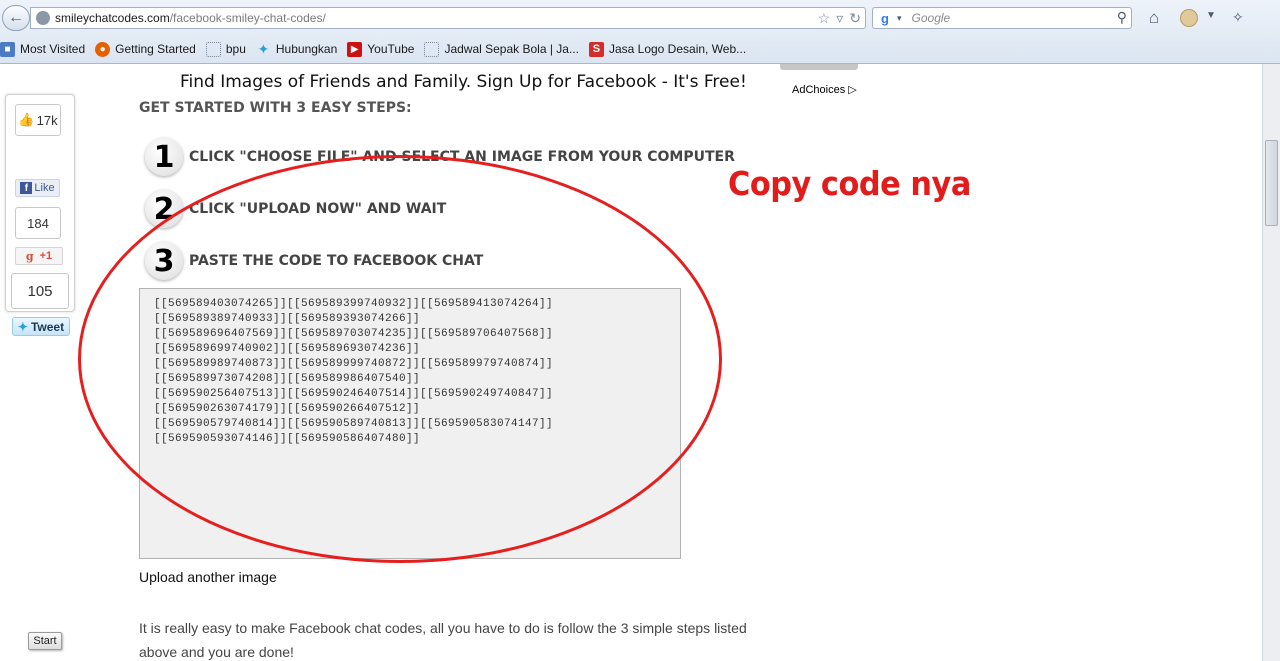 Image resolution: width=1280 pixels, height=661 pixels. I want to click on url-actions: ☆ ▿ ↻, so click(839, 18).